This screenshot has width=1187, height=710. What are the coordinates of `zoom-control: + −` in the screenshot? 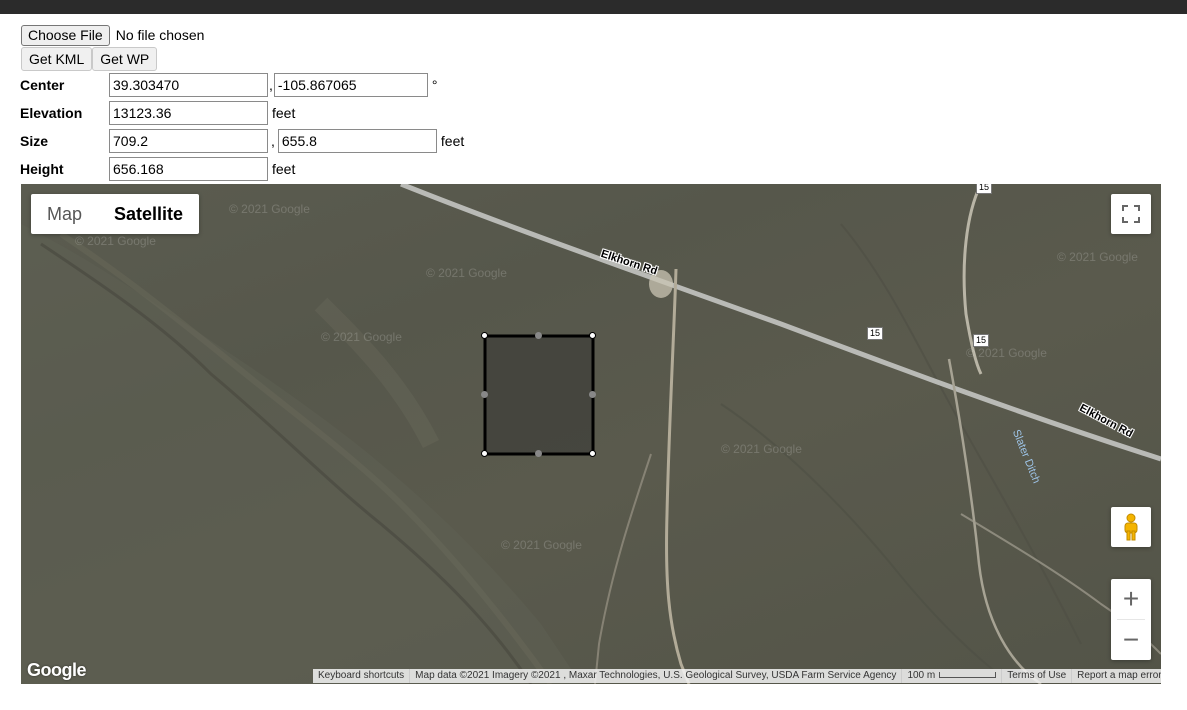 It's located at (1131, 619).